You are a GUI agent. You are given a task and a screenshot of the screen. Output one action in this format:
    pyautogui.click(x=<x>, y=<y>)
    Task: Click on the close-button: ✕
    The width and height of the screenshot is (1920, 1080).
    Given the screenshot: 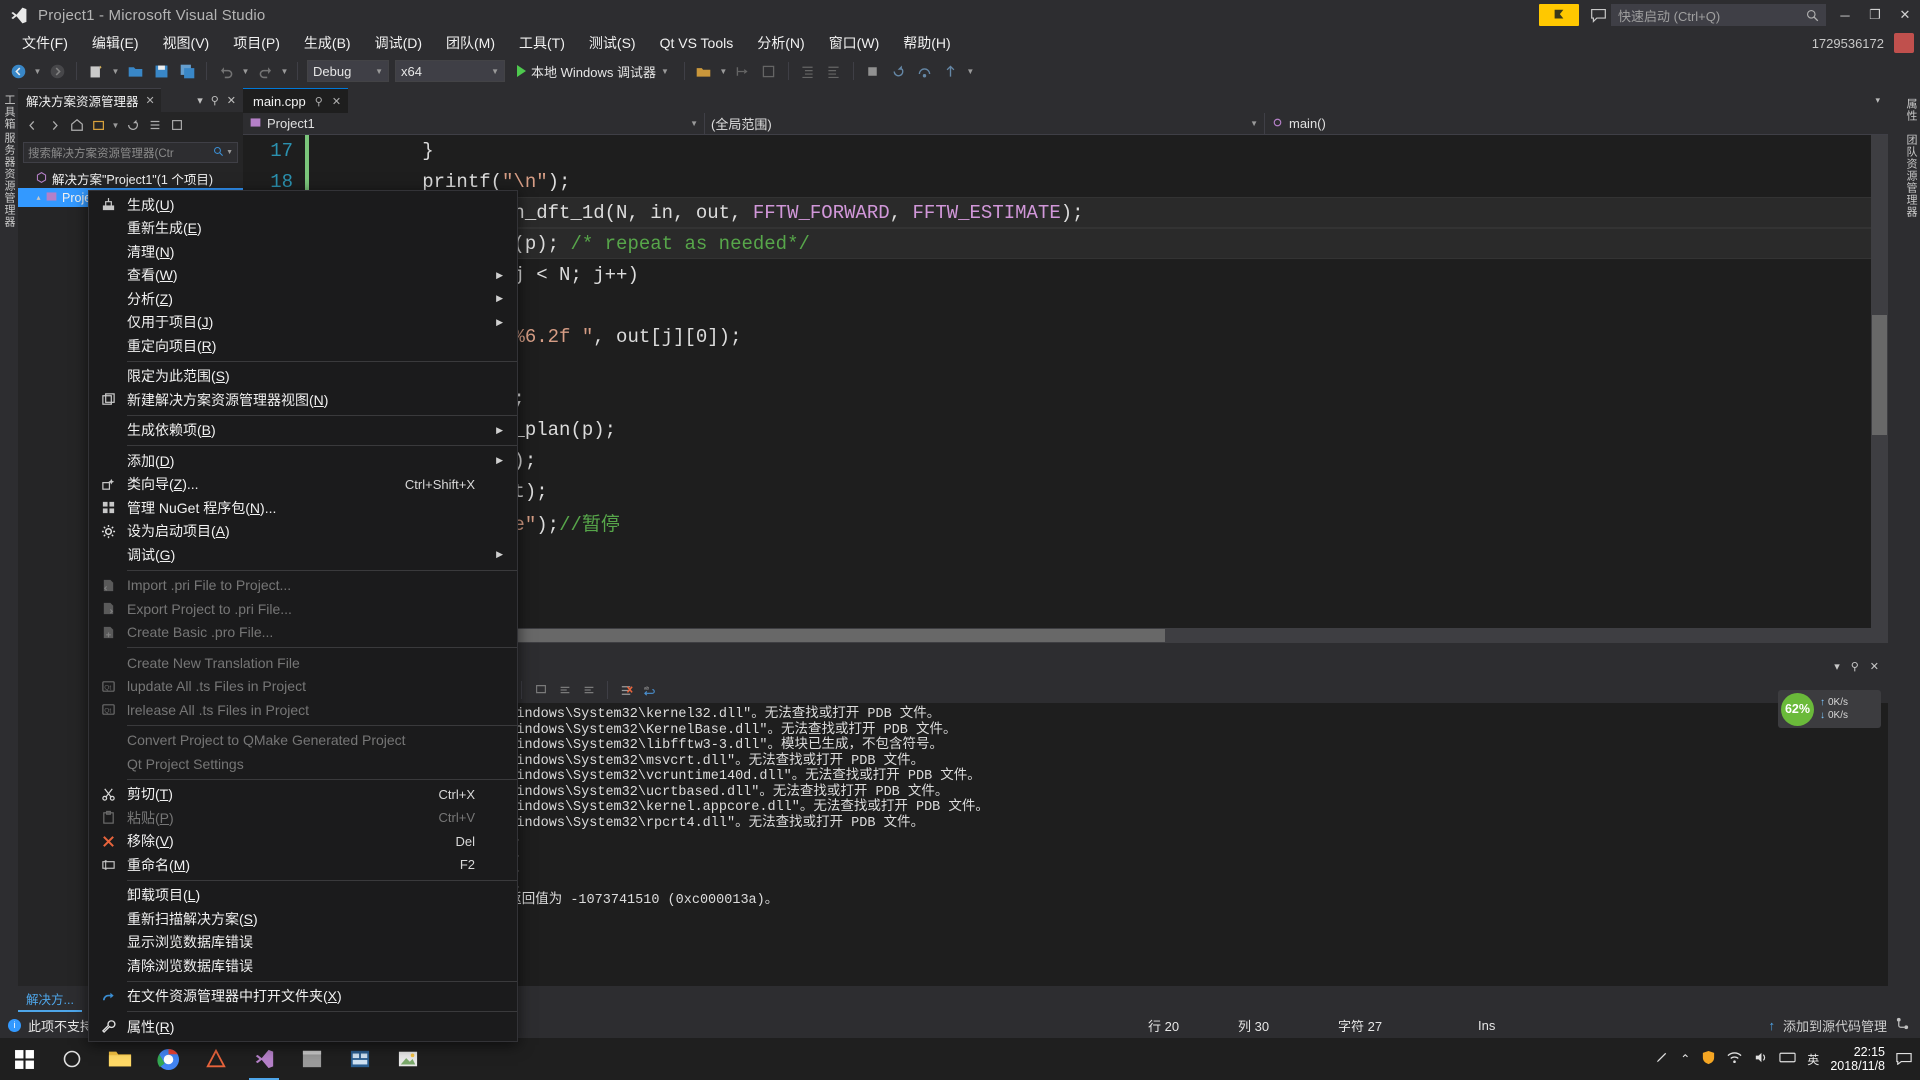 What is the action you would take?
    pyautogui.click(x=1905, y=15)
    